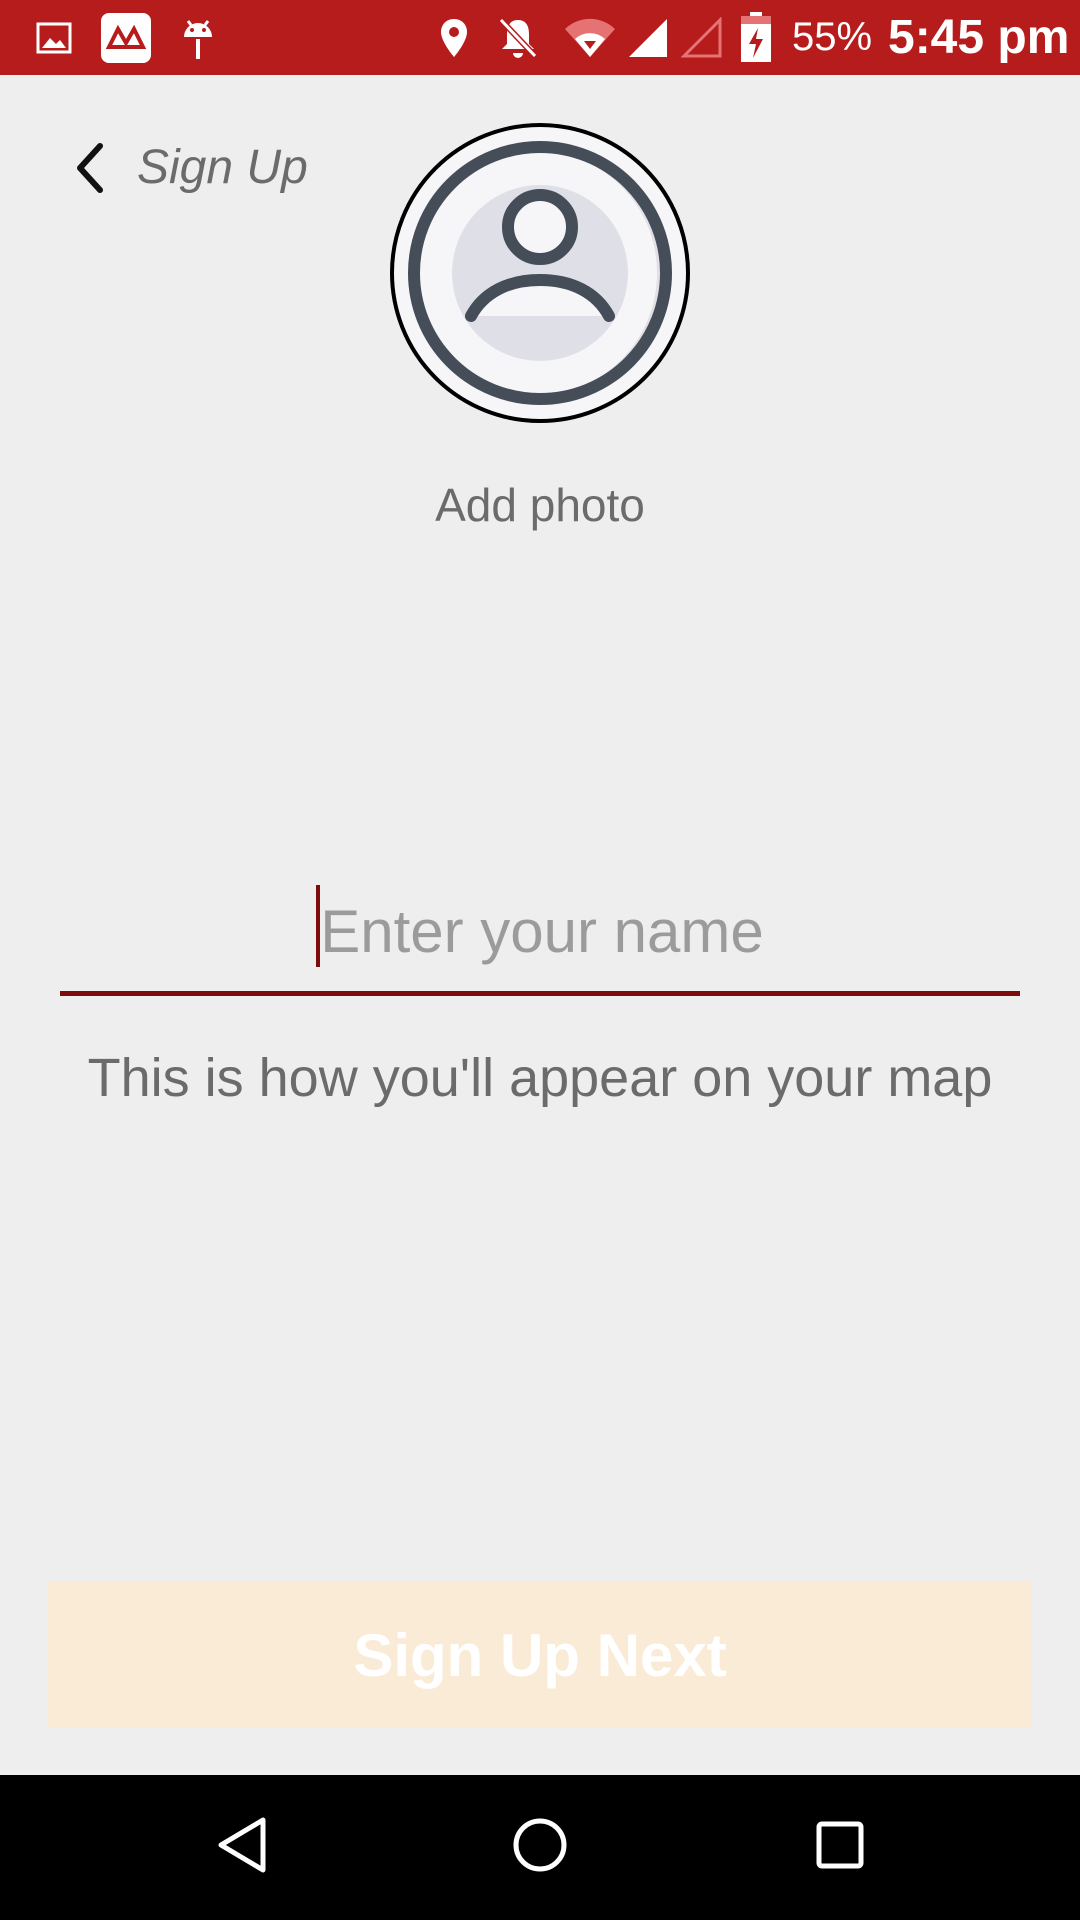 The image size is (1080, 1920). I want to click on nav-back-button, so click(242, 1847).